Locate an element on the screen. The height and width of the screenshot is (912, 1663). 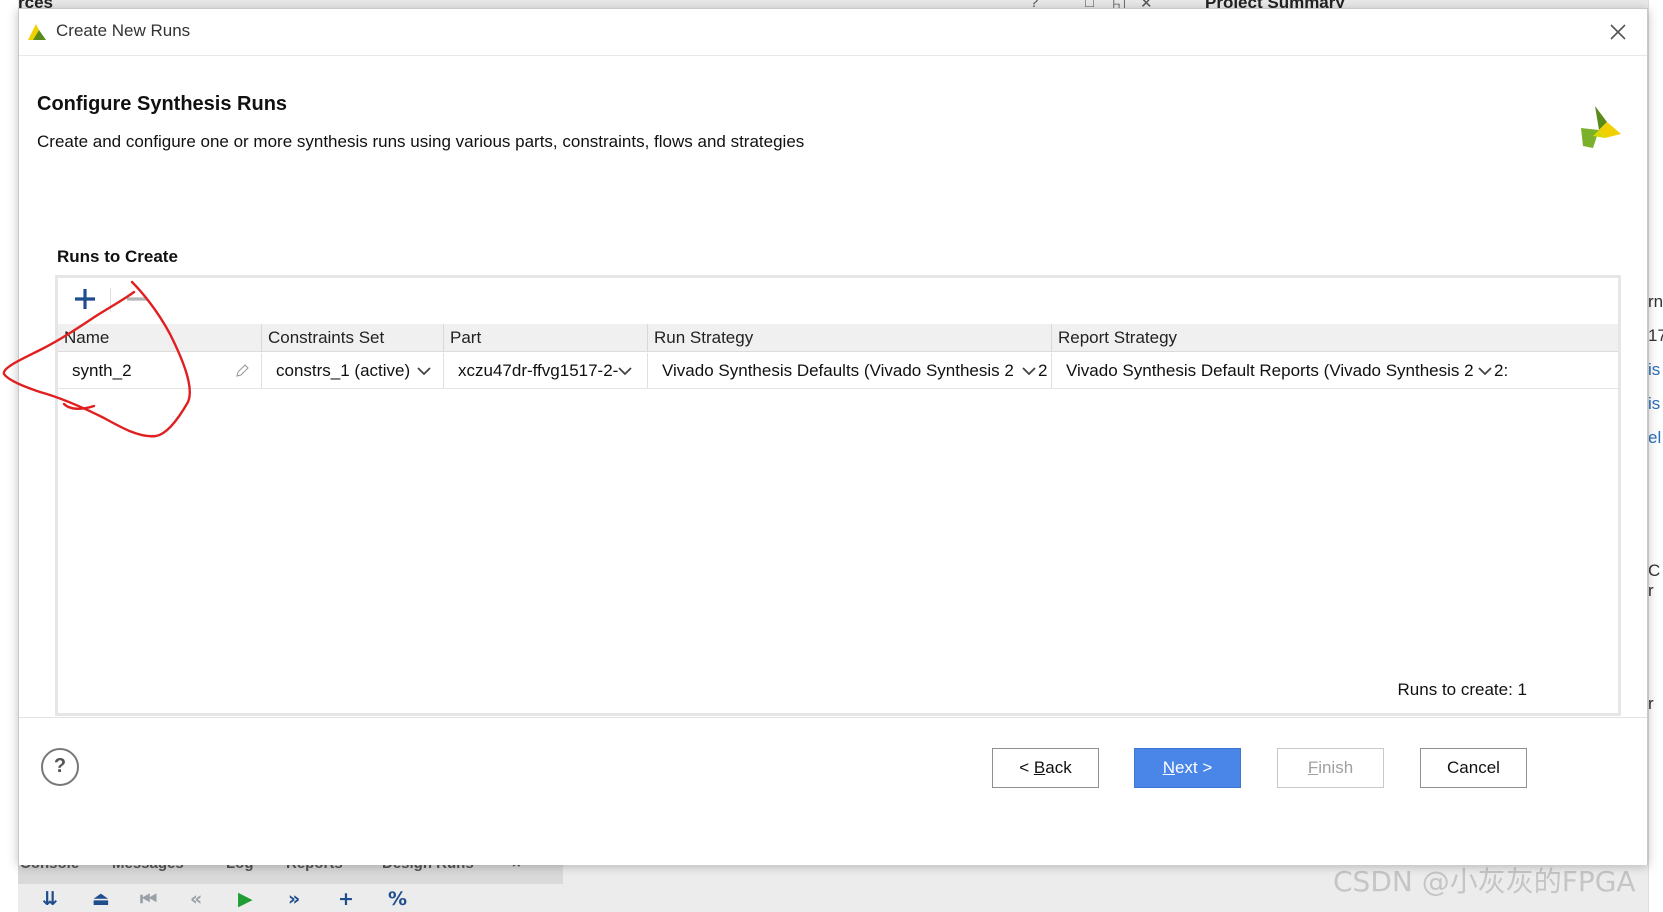
background-right-link: el is located at coordinates (1655, 437).